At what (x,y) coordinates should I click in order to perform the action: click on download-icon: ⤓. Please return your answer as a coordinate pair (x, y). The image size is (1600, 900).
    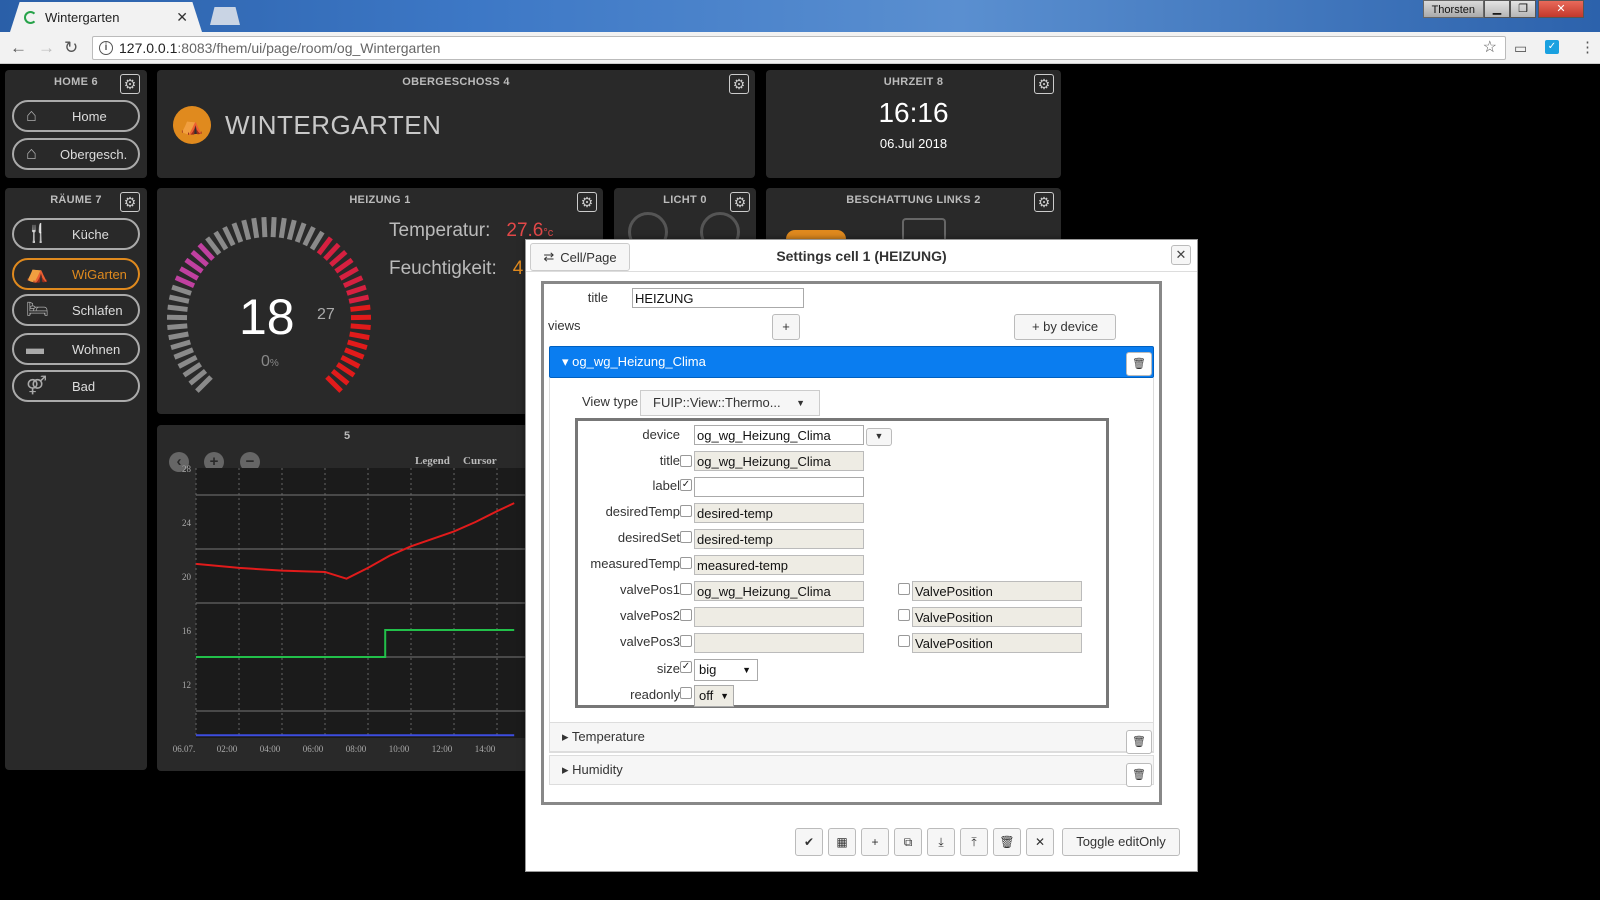
    Looking at the image, I should click on (941, 842).